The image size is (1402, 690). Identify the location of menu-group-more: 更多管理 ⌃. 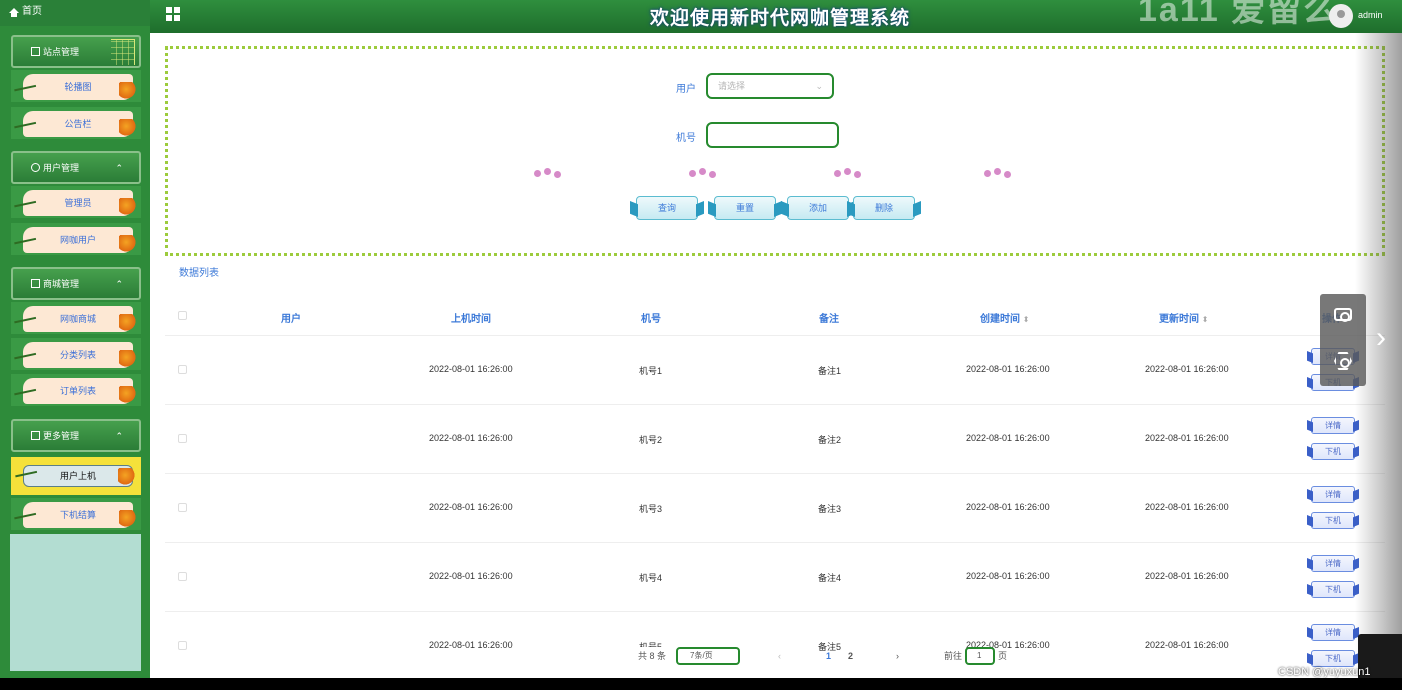
(76, 435).